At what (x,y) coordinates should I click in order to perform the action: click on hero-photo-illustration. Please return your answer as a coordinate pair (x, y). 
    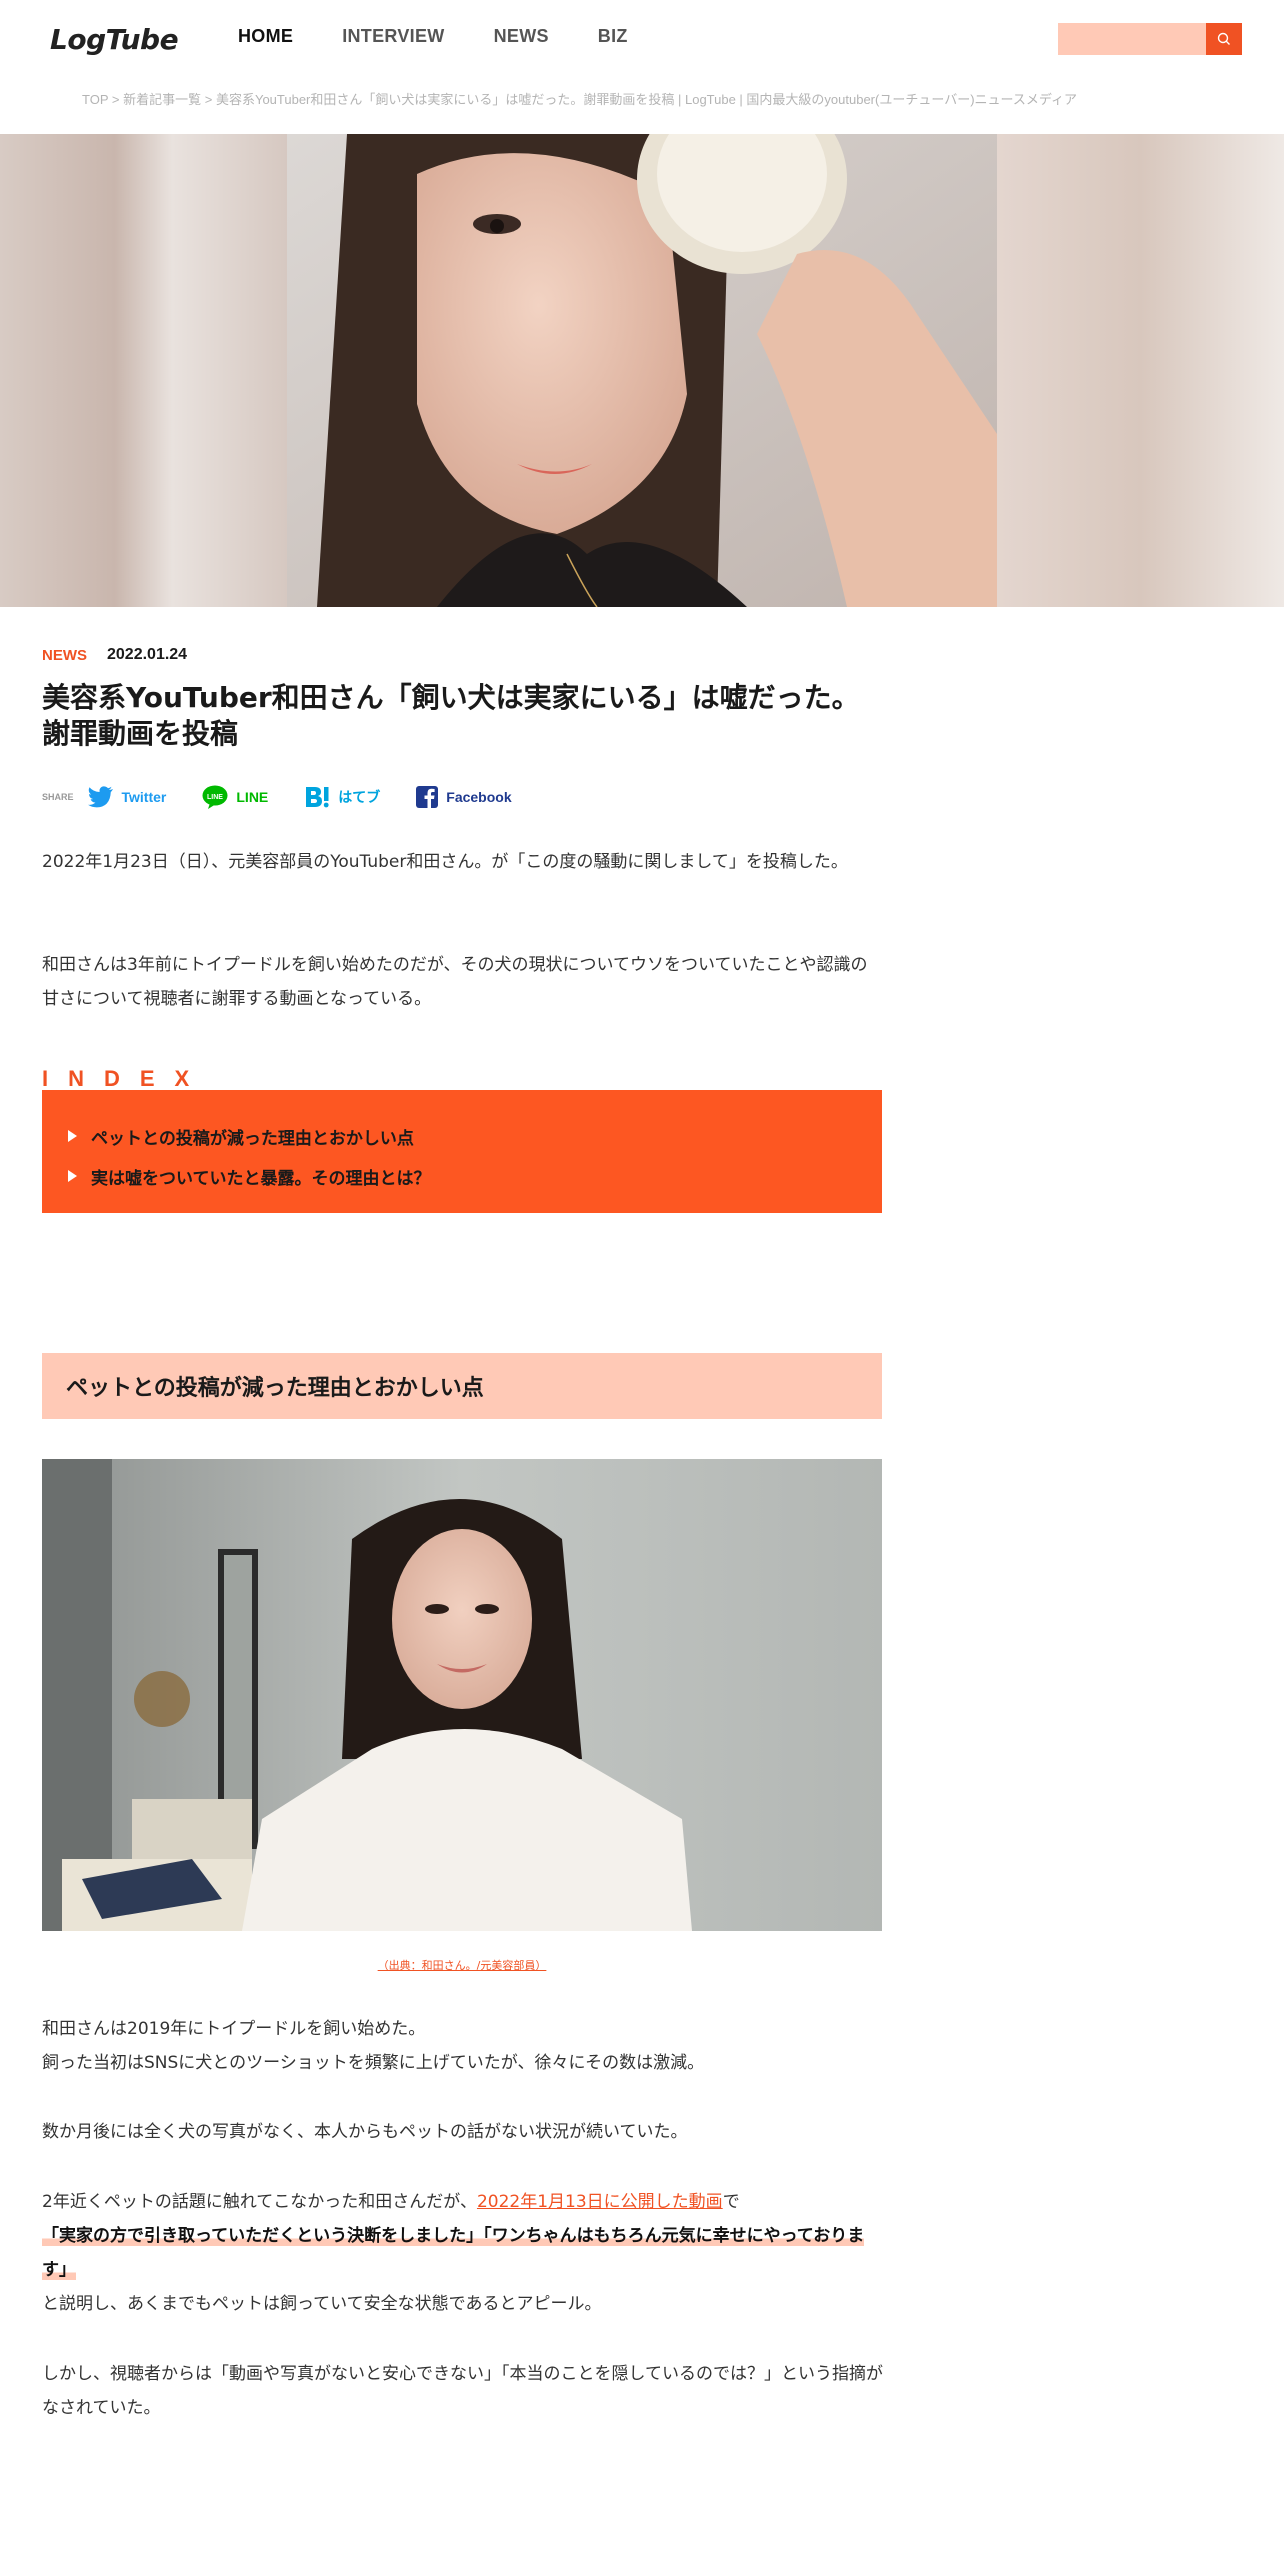
    Looking at the image, I should click on (642, 370).